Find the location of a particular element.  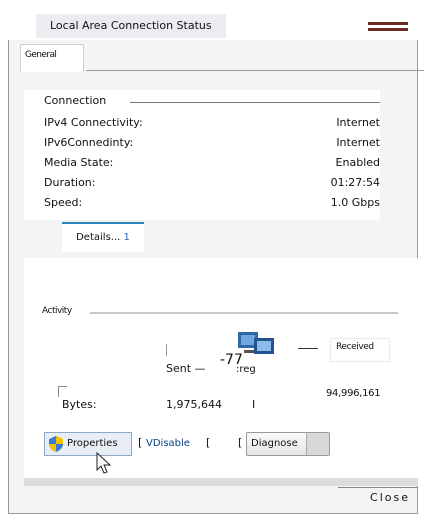

window-title: Local Area Connection Status is located at coordinates (131, 26).